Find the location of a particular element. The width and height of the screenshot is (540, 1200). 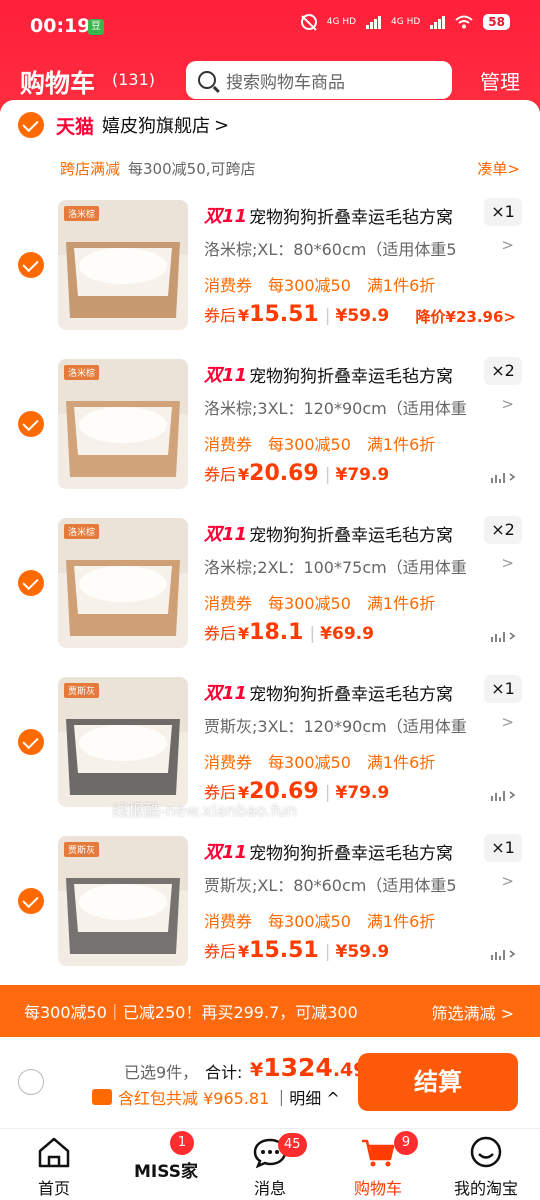

tab-my-taobao: 我的淘宝 is located at coordinates (486, 1164).